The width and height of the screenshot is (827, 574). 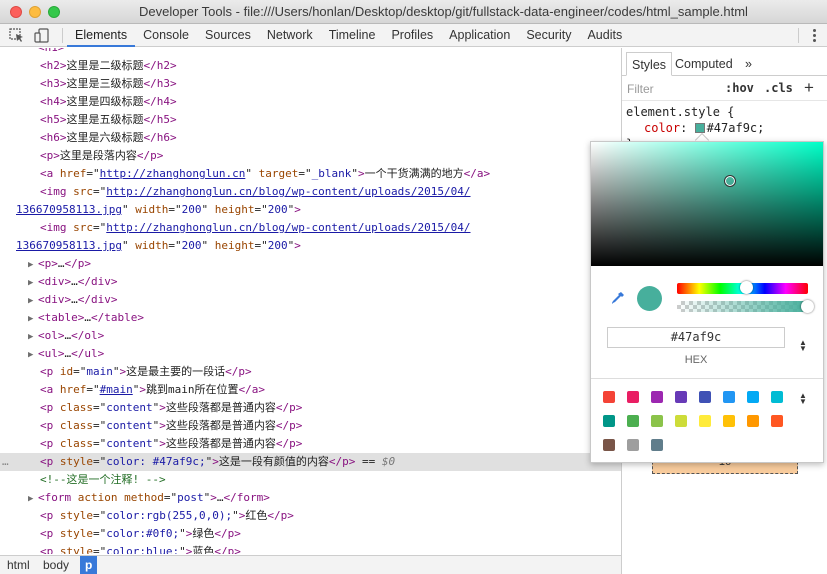 What do you see at coordinates (748, 64) in the screenshot?
I see `more-tabs-icon: »` at bounding box center [748, 64].